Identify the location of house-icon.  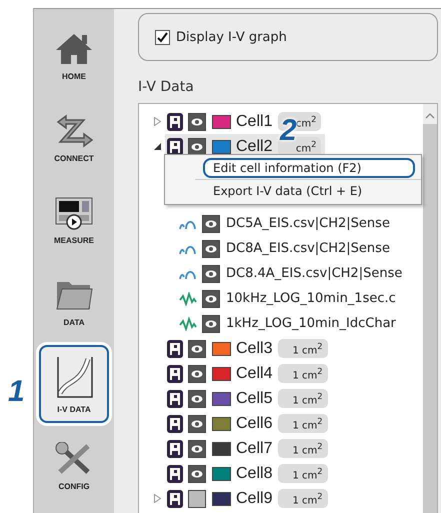
(74, 49).